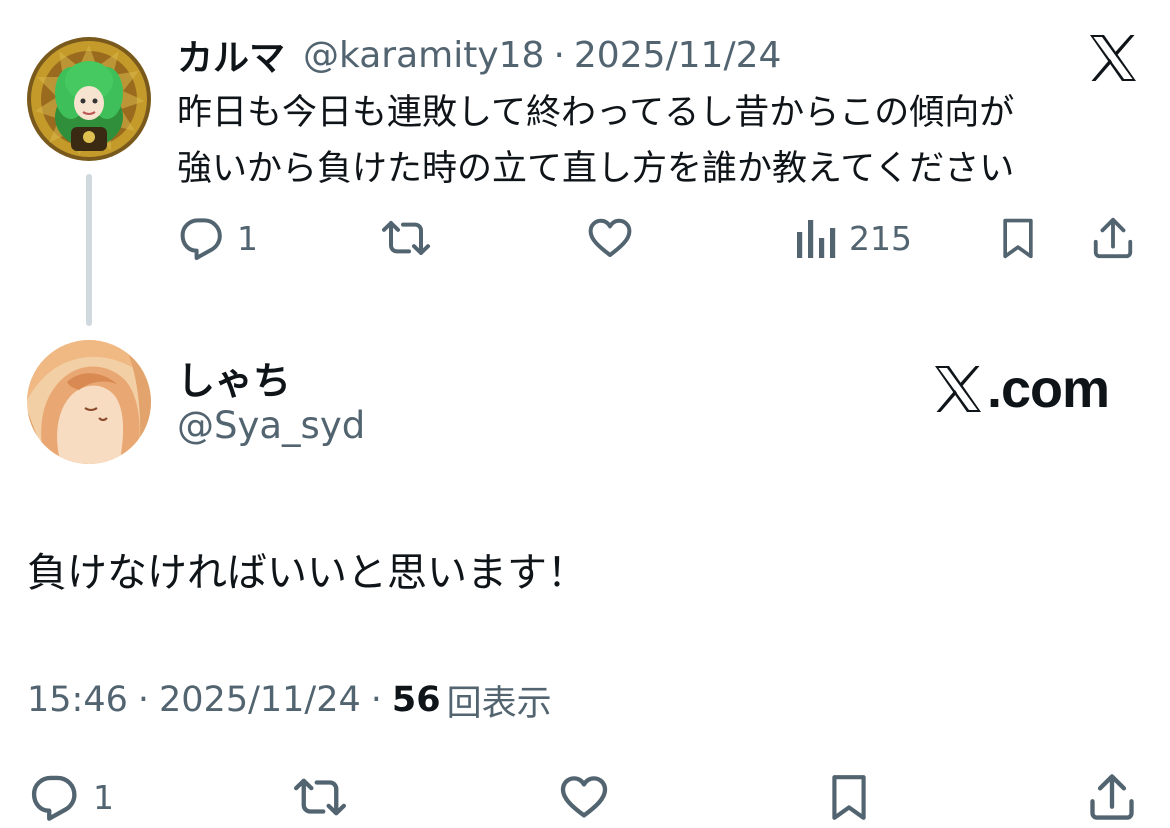 The height and width of the screenshot is (828, 1170). I want to click on views-icon, so click(816, 239).